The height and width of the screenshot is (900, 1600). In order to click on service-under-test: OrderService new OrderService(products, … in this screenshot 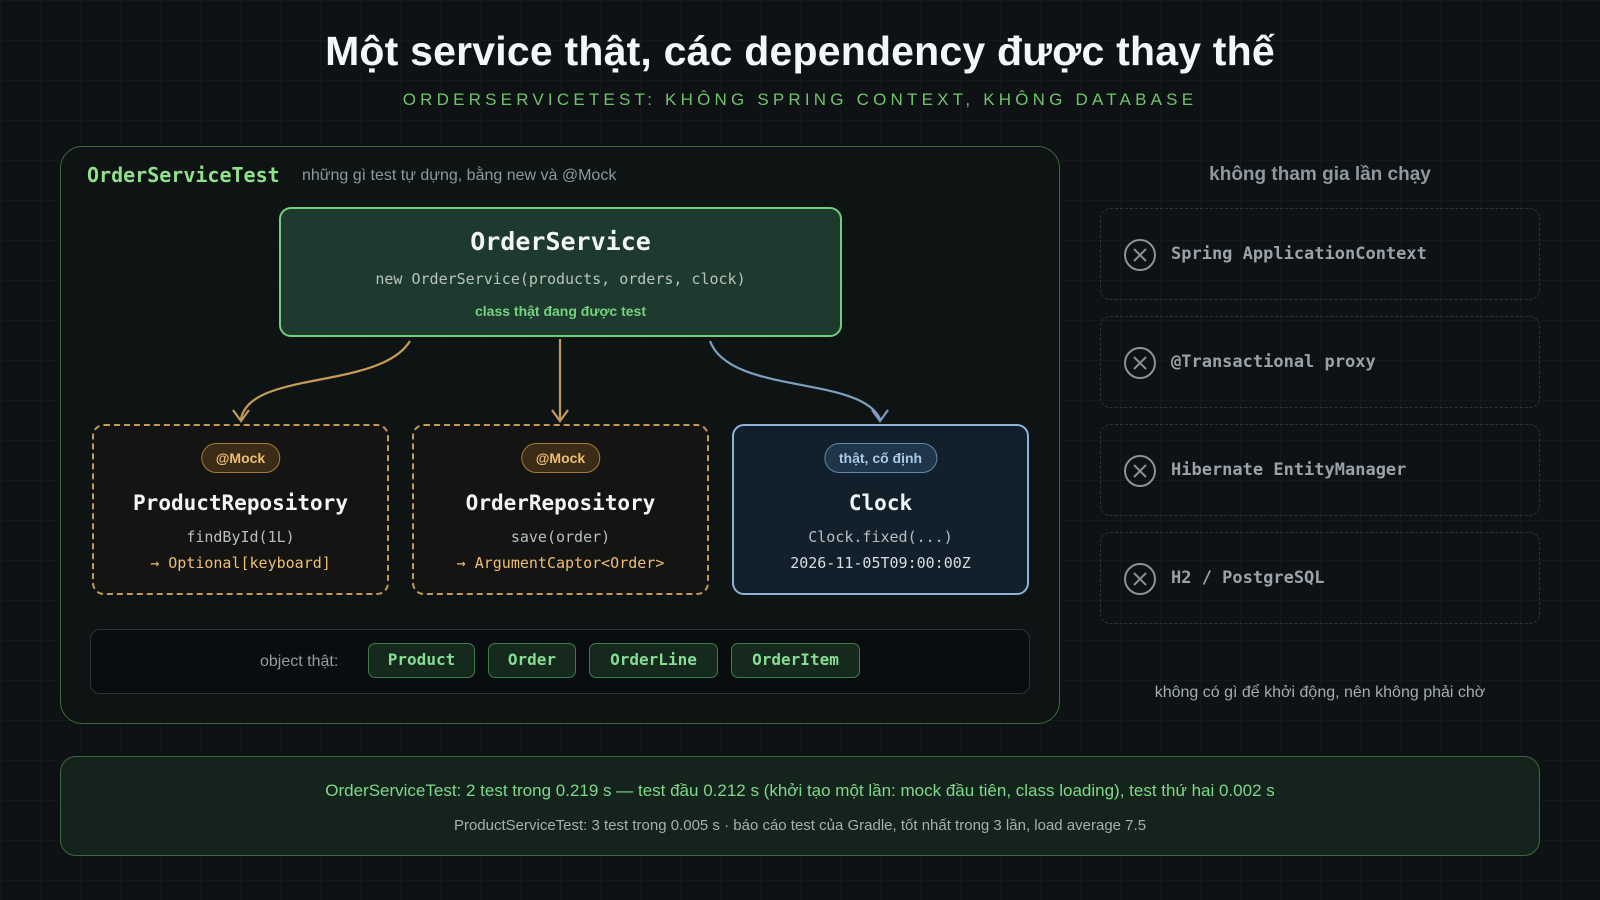, I will do `click(560, 272)`.